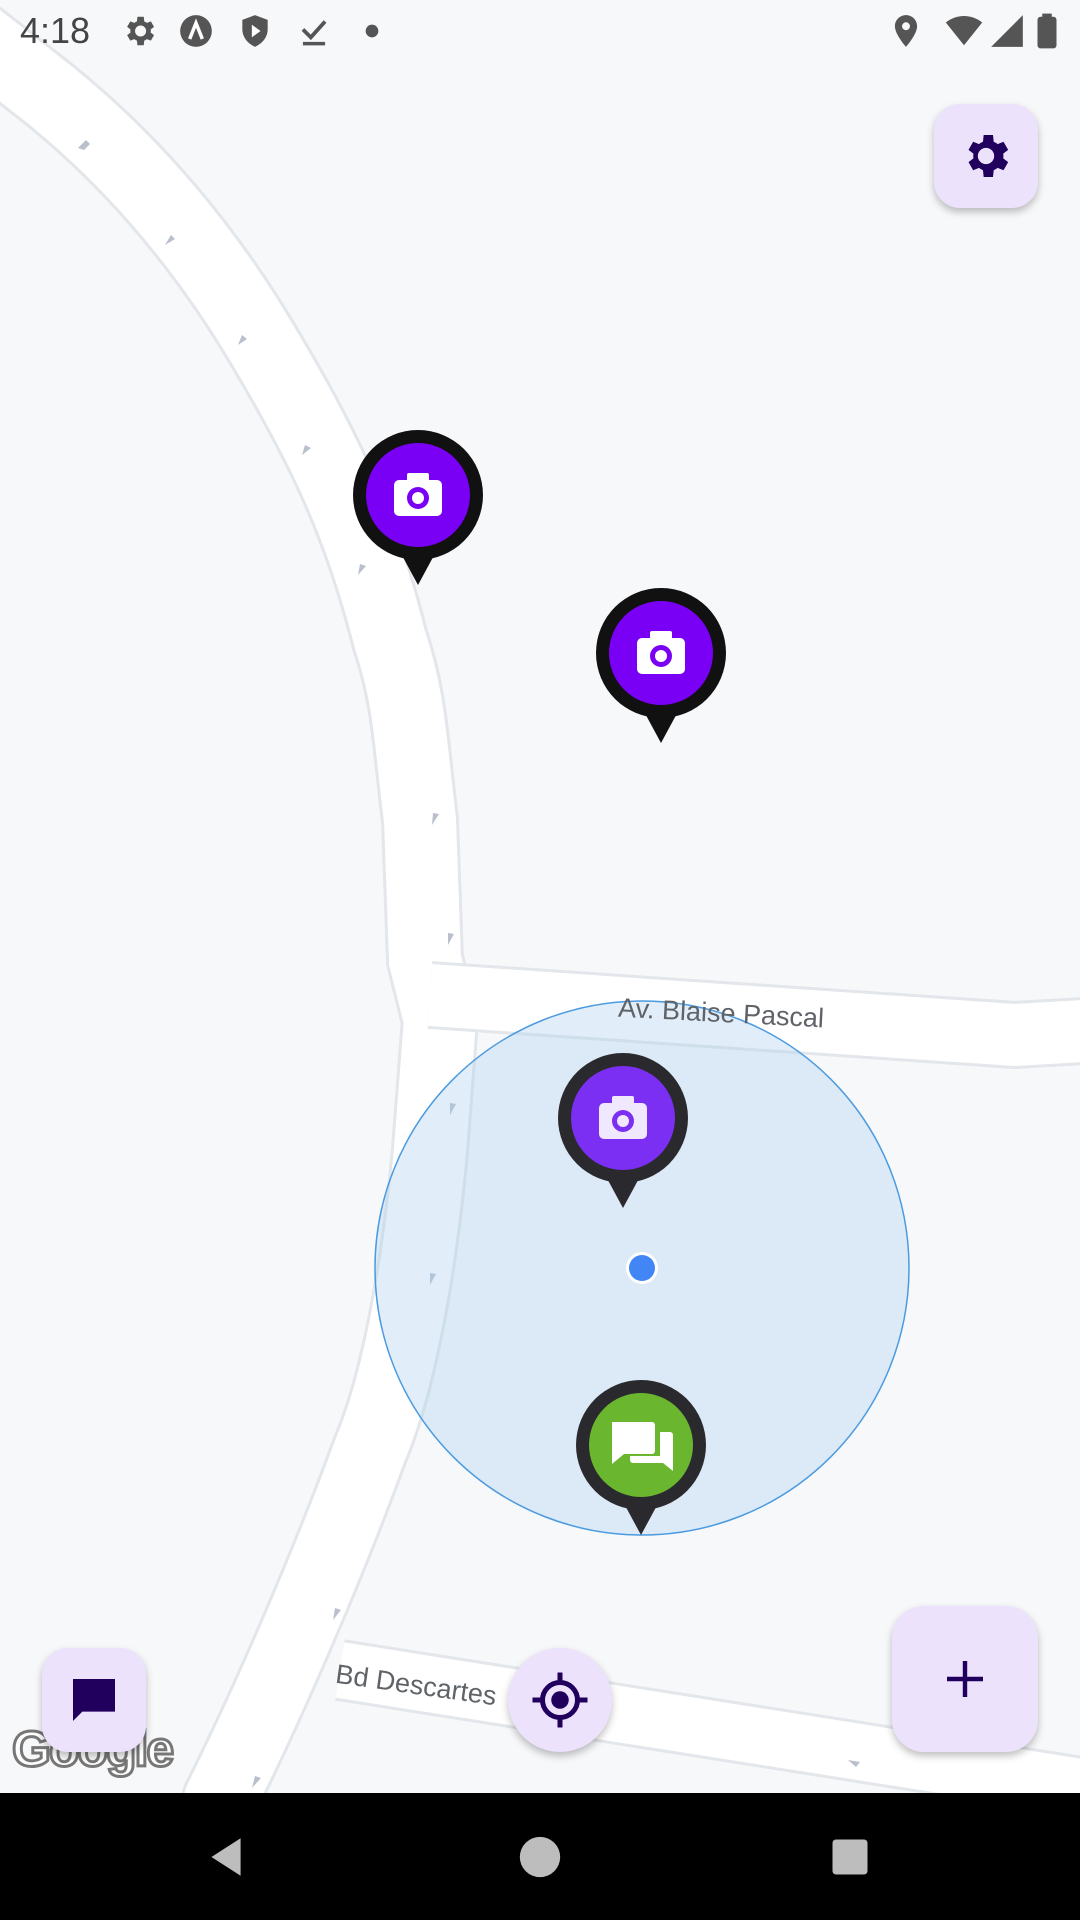 The width and height of the screenshot is (1080, 1920). I want to click on back-icon, so click(226, 1857).